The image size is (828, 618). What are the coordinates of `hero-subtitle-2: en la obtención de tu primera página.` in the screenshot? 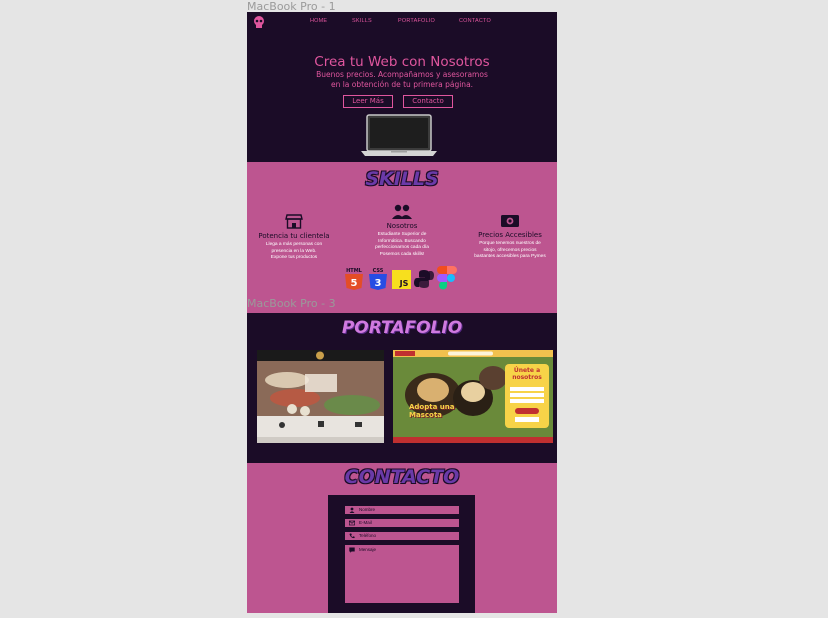 It's located at (402, 84).